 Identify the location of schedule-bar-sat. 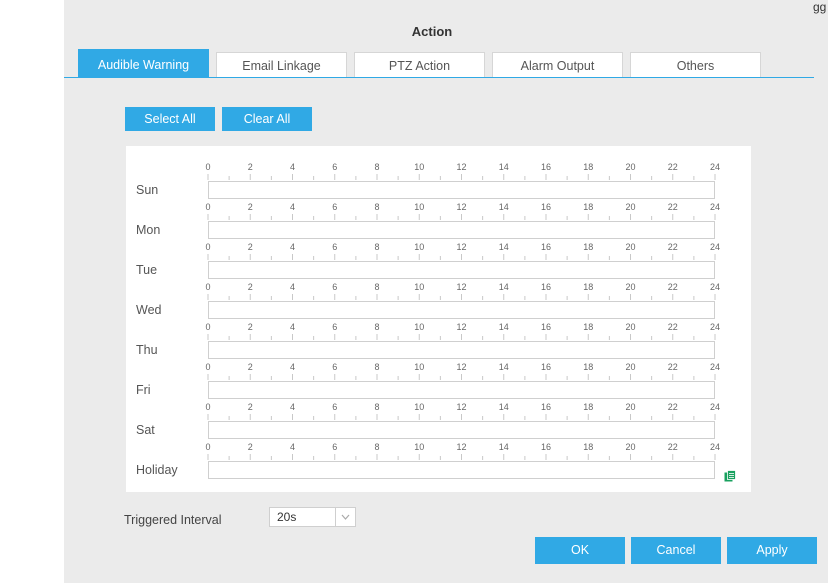
(461, 430).